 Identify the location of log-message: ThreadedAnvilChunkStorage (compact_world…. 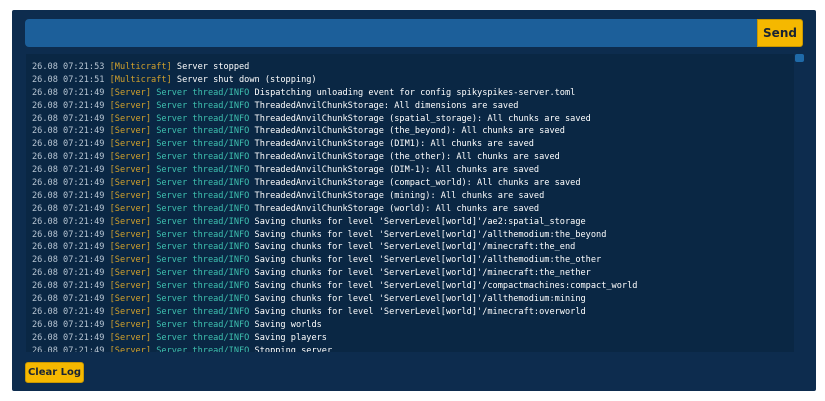
(417, 183).